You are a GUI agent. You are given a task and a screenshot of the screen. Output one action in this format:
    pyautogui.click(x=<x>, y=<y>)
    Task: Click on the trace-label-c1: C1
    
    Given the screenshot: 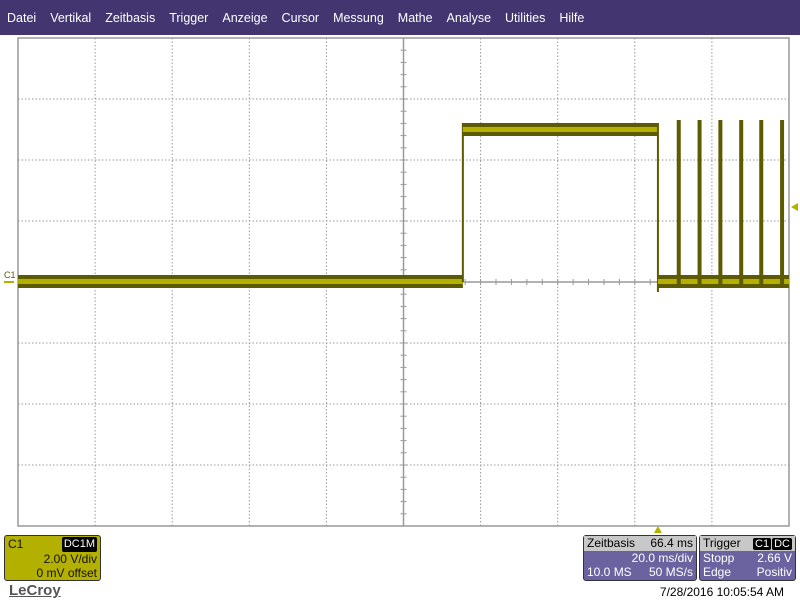 What is the action you would take?
    pyautogui.click(x=10, y=275)
    